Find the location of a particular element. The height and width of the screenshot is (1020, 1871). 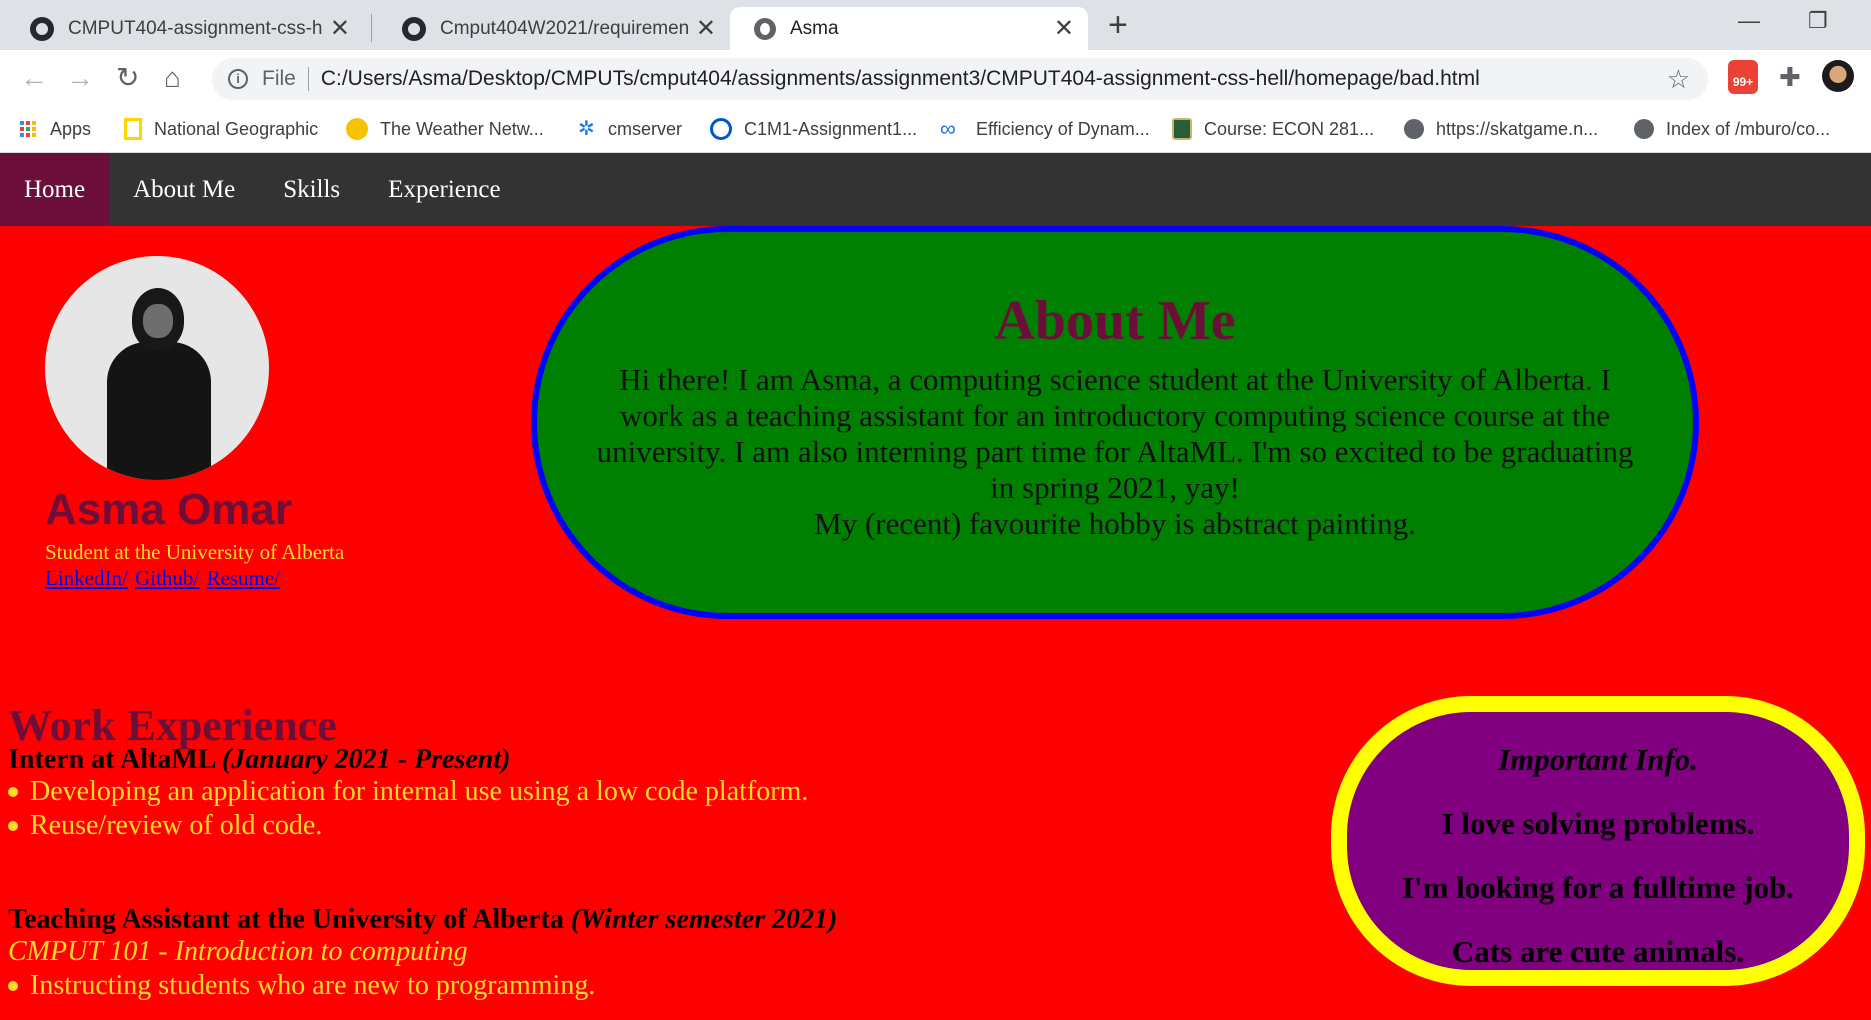

bookmark-national-geographic: National Geographic is located at coordinates (221, 129).